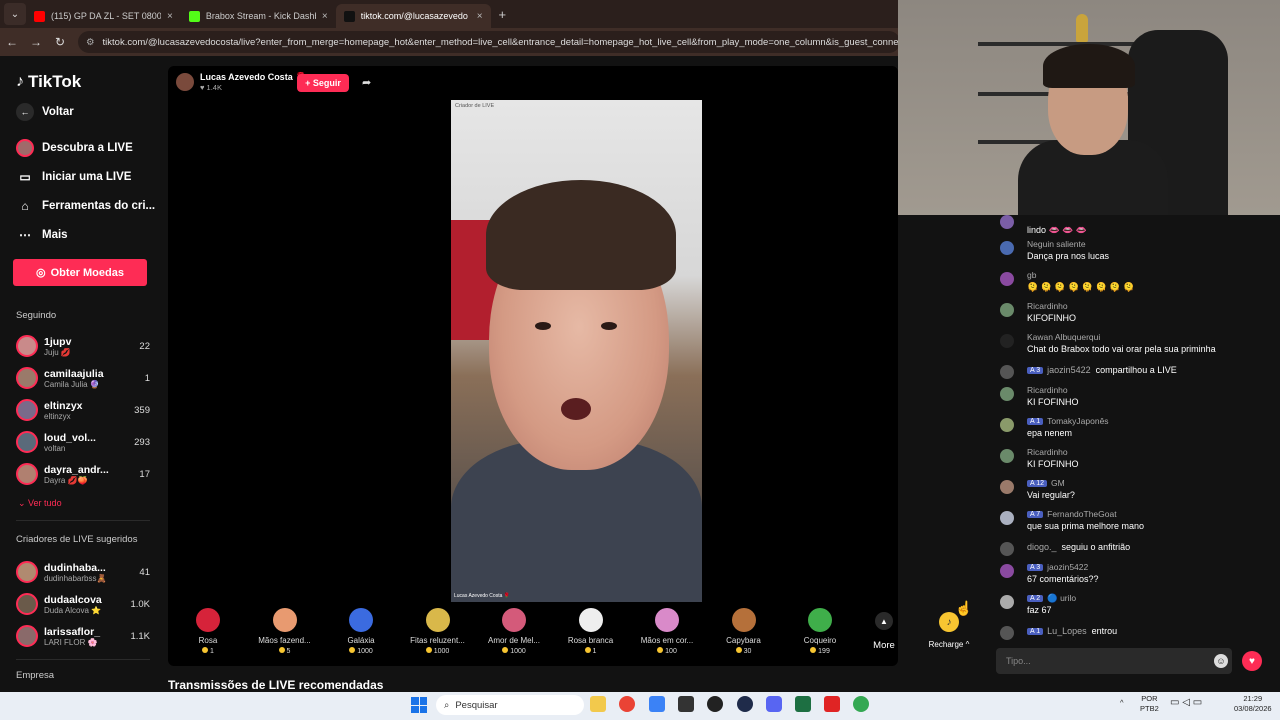 The image size is (1280, 720). Describe the element at coordinates (1051, 495) in the screenshot. I see `chat-text: Vai regular?` at that location.